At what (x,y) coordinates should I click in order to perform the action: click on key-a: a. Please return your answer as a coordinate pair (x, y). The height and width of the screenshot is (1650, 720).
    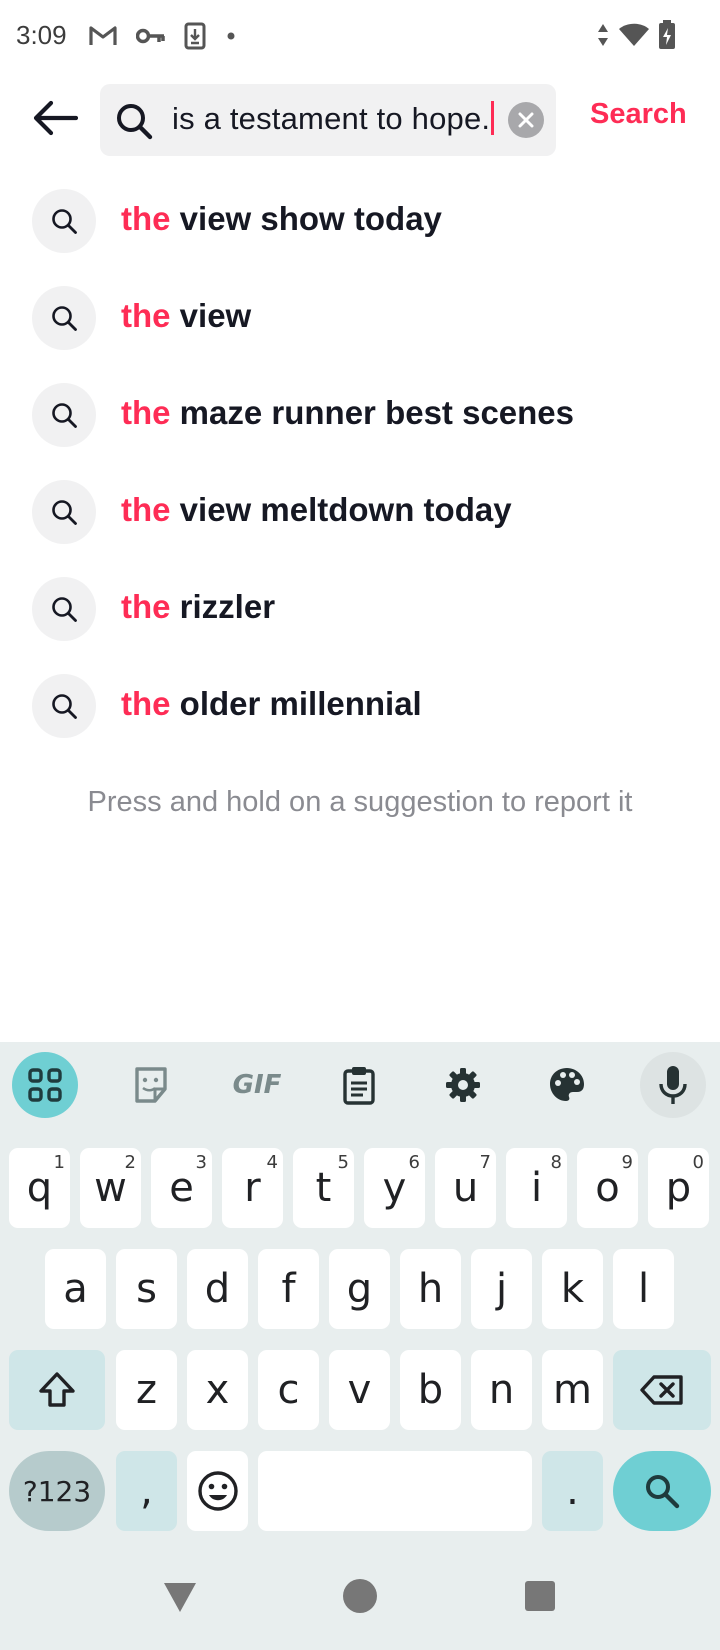
    Looking at the image, I should click on (75, 1289).